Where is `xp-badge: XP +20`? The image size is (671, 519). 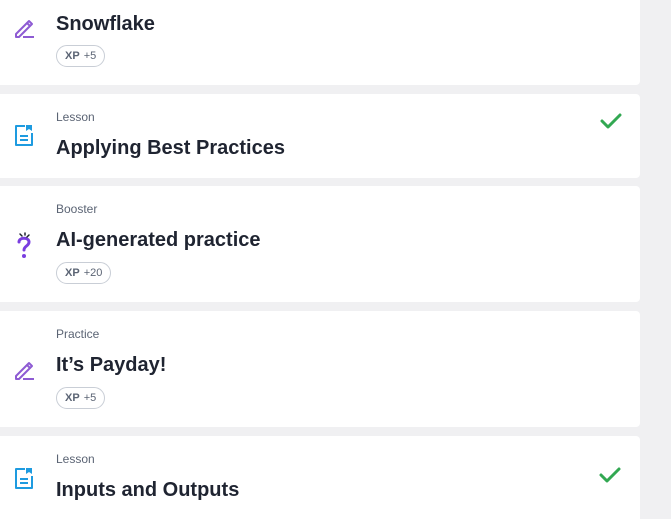 xp-badge: XP +20 is located at coordinates (84, 273).